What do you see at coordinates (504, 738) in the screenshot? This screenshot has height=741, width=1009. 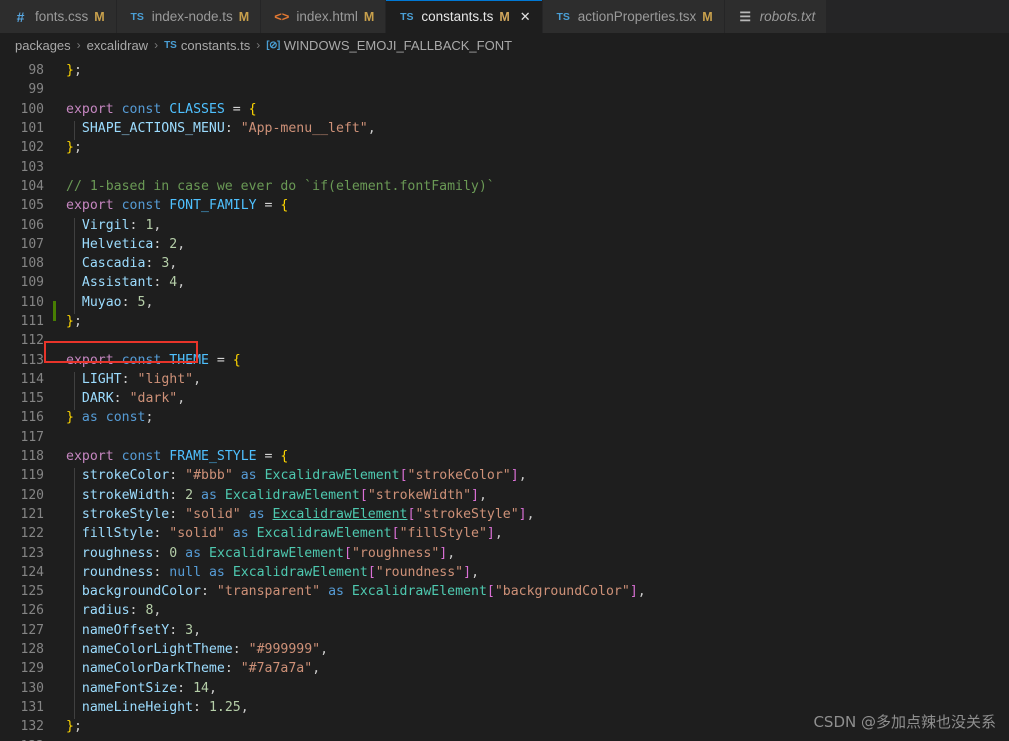 I see `code-line-133: 133` at bounding box center [504, 738].